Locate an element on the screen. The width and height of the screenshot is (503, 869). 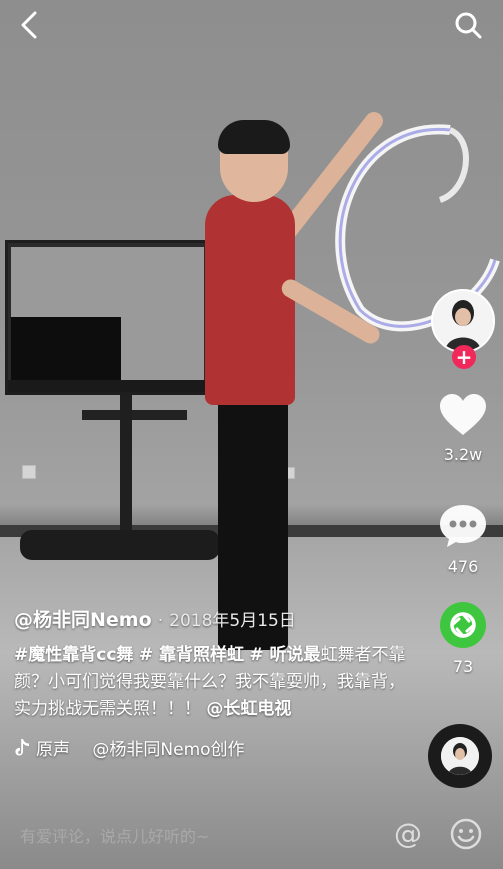
tv-monitor is located at coordinates (107, 317).